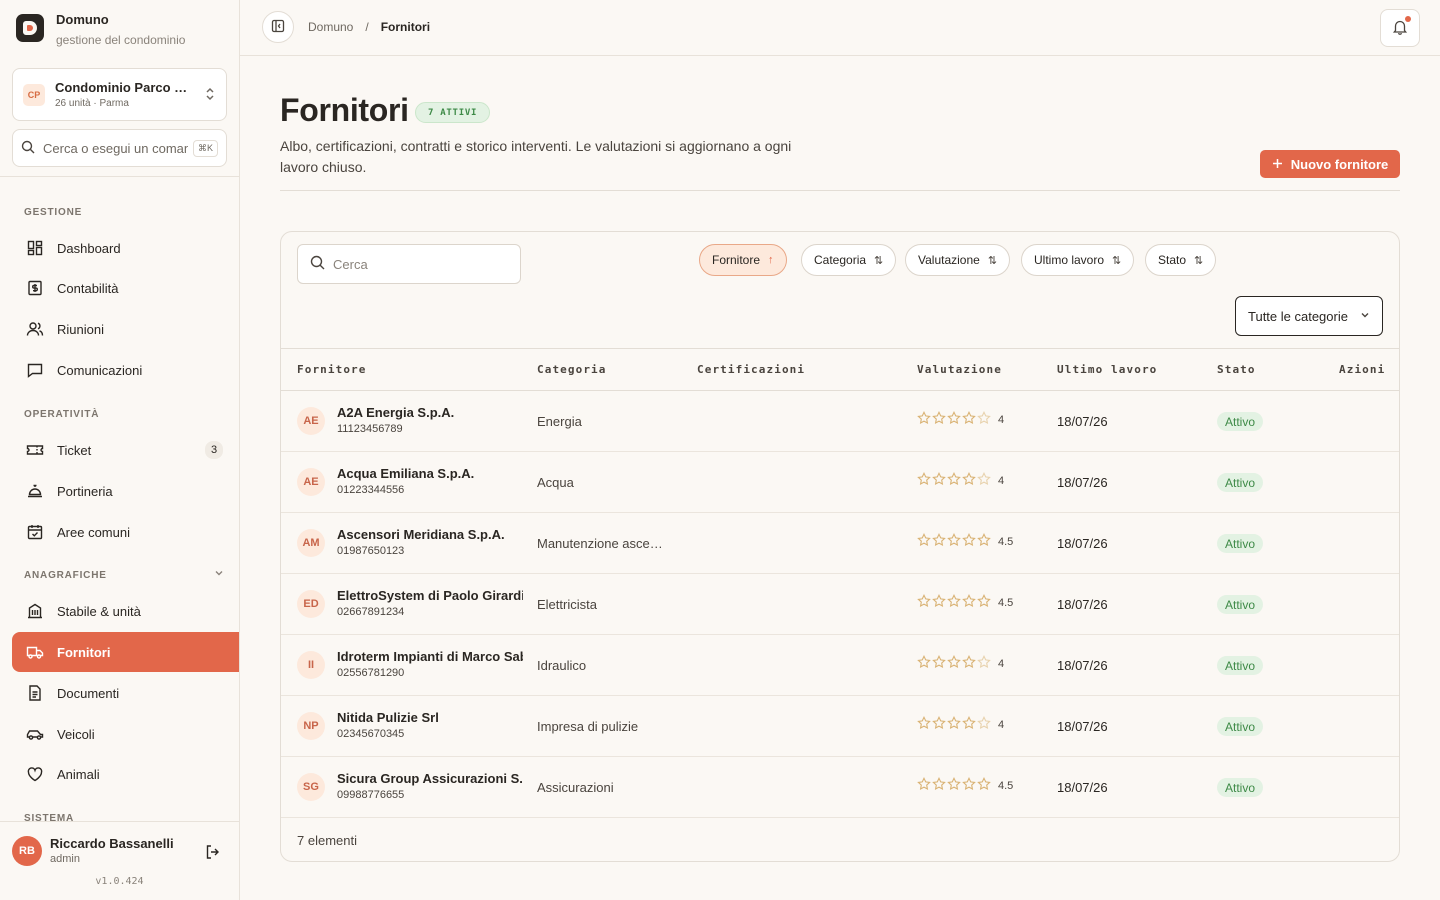 Image resolution: width=1440 pixels, height=900 pixels. I want to click on column-header: Valutazione, so click(959, 369).